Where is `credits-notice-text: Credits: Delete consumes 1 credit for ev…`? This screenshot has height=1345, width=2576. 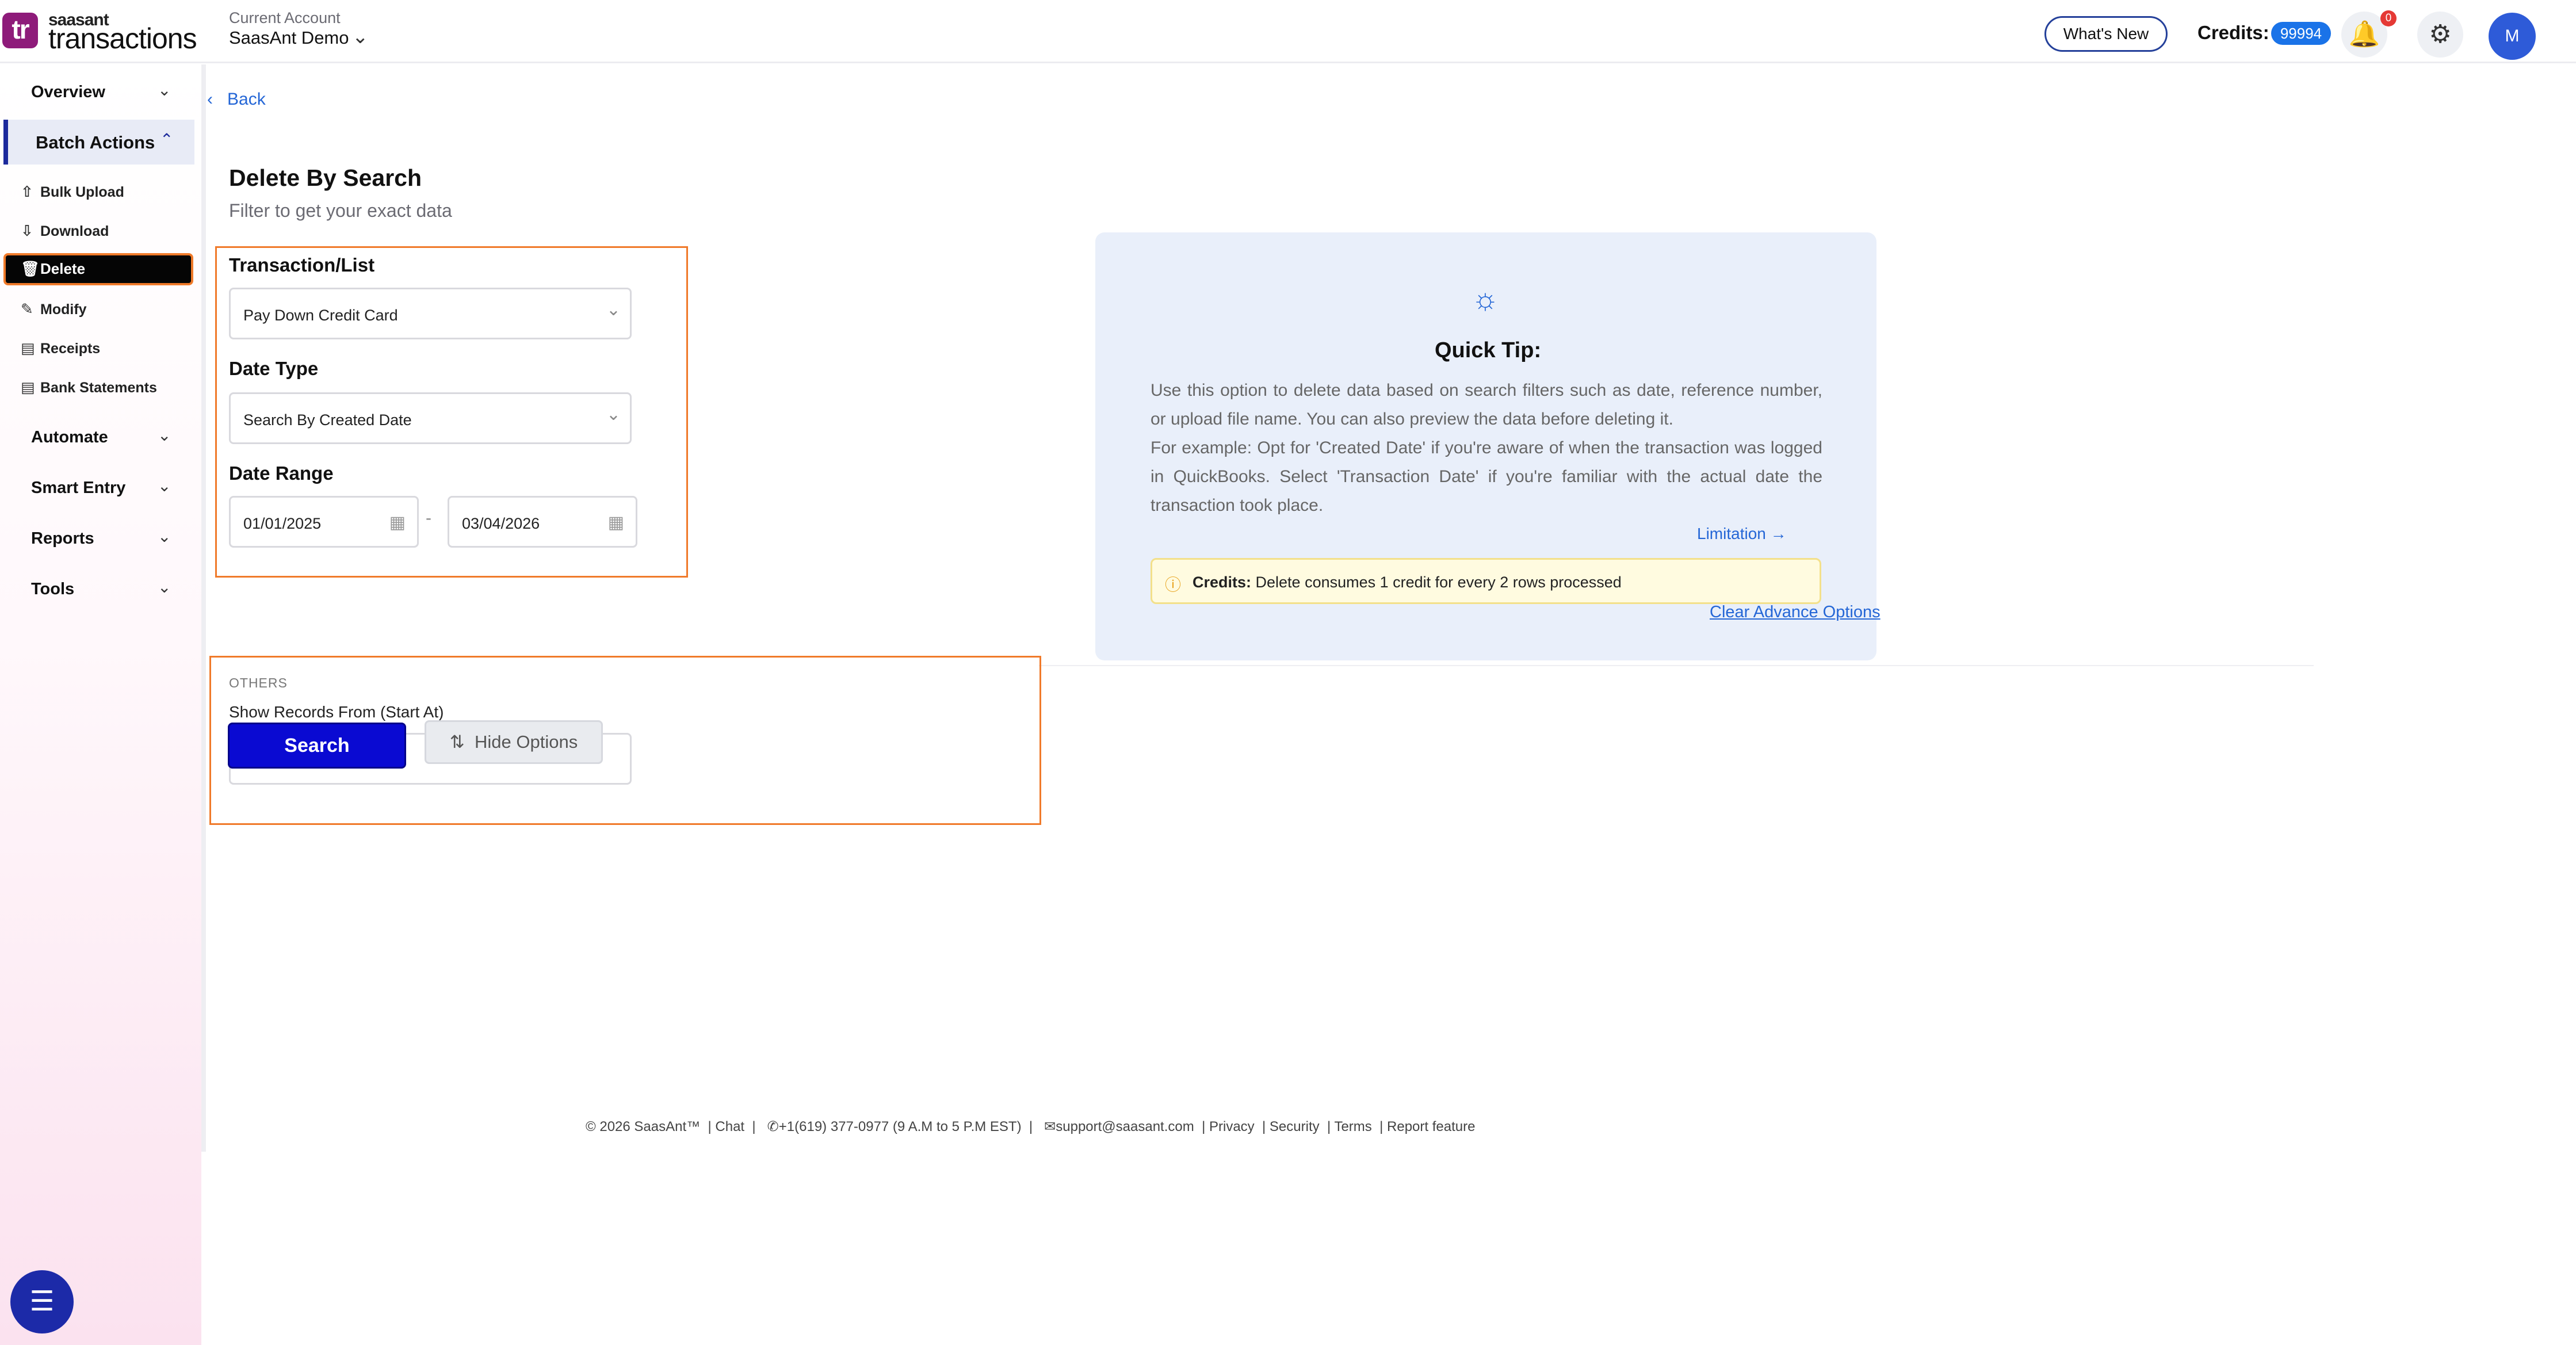
credits-notice-text: Credits: Delete consumes 1 credit for ev… is located at coordinates (1407, 582).